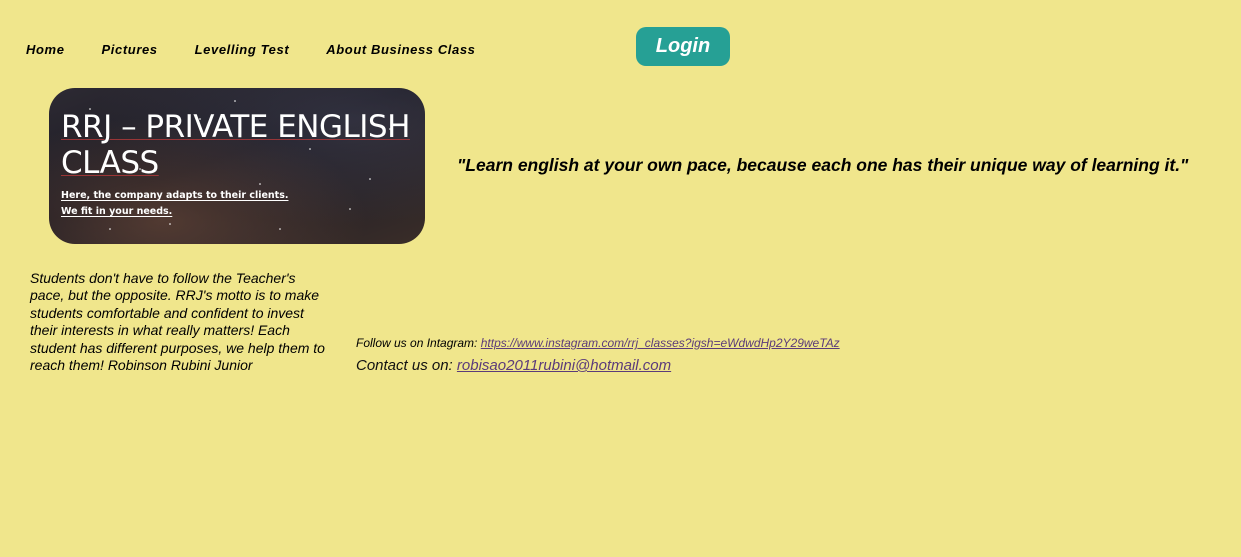  I want to click on contact-label: Contact us on:, so click(406, 365).